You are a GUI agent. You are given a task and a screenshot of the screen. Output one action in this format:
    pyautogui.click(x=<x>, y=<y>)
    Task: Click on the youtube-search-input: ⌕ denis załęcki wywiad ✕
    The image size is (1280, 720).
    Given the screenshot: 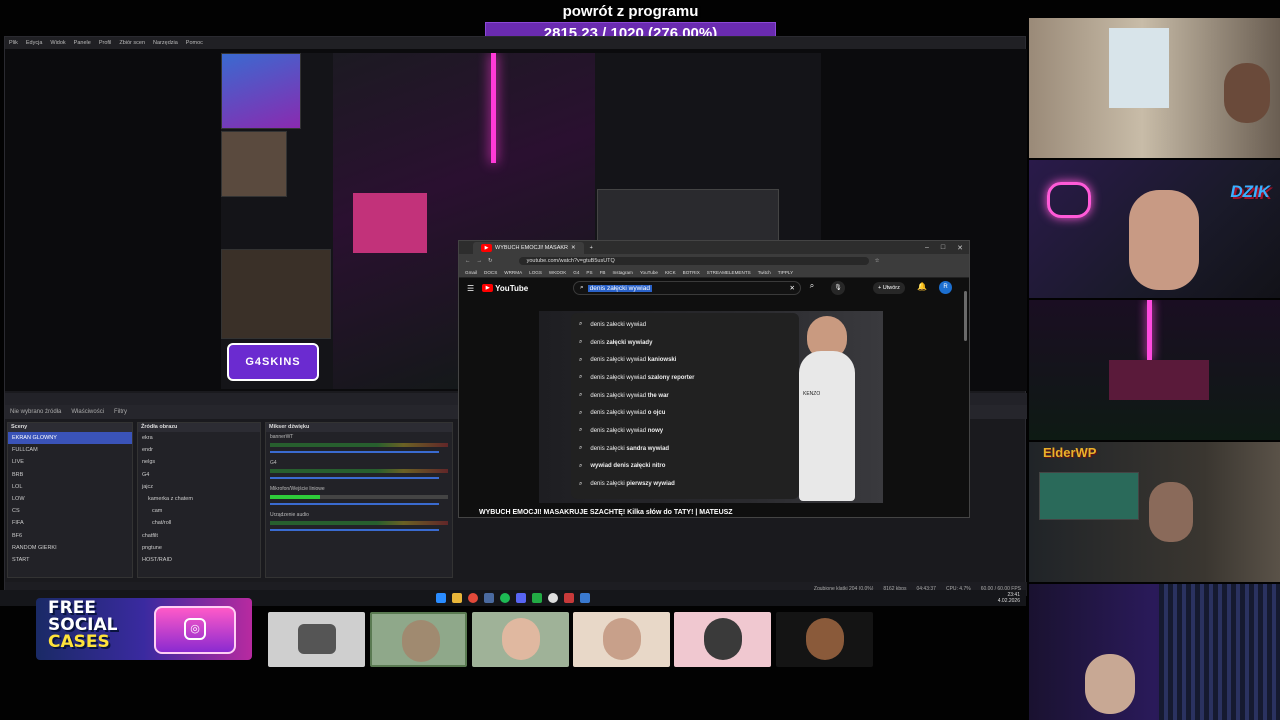 What is the action you would take?
    pyautogui.click(x=687, y=288)
    